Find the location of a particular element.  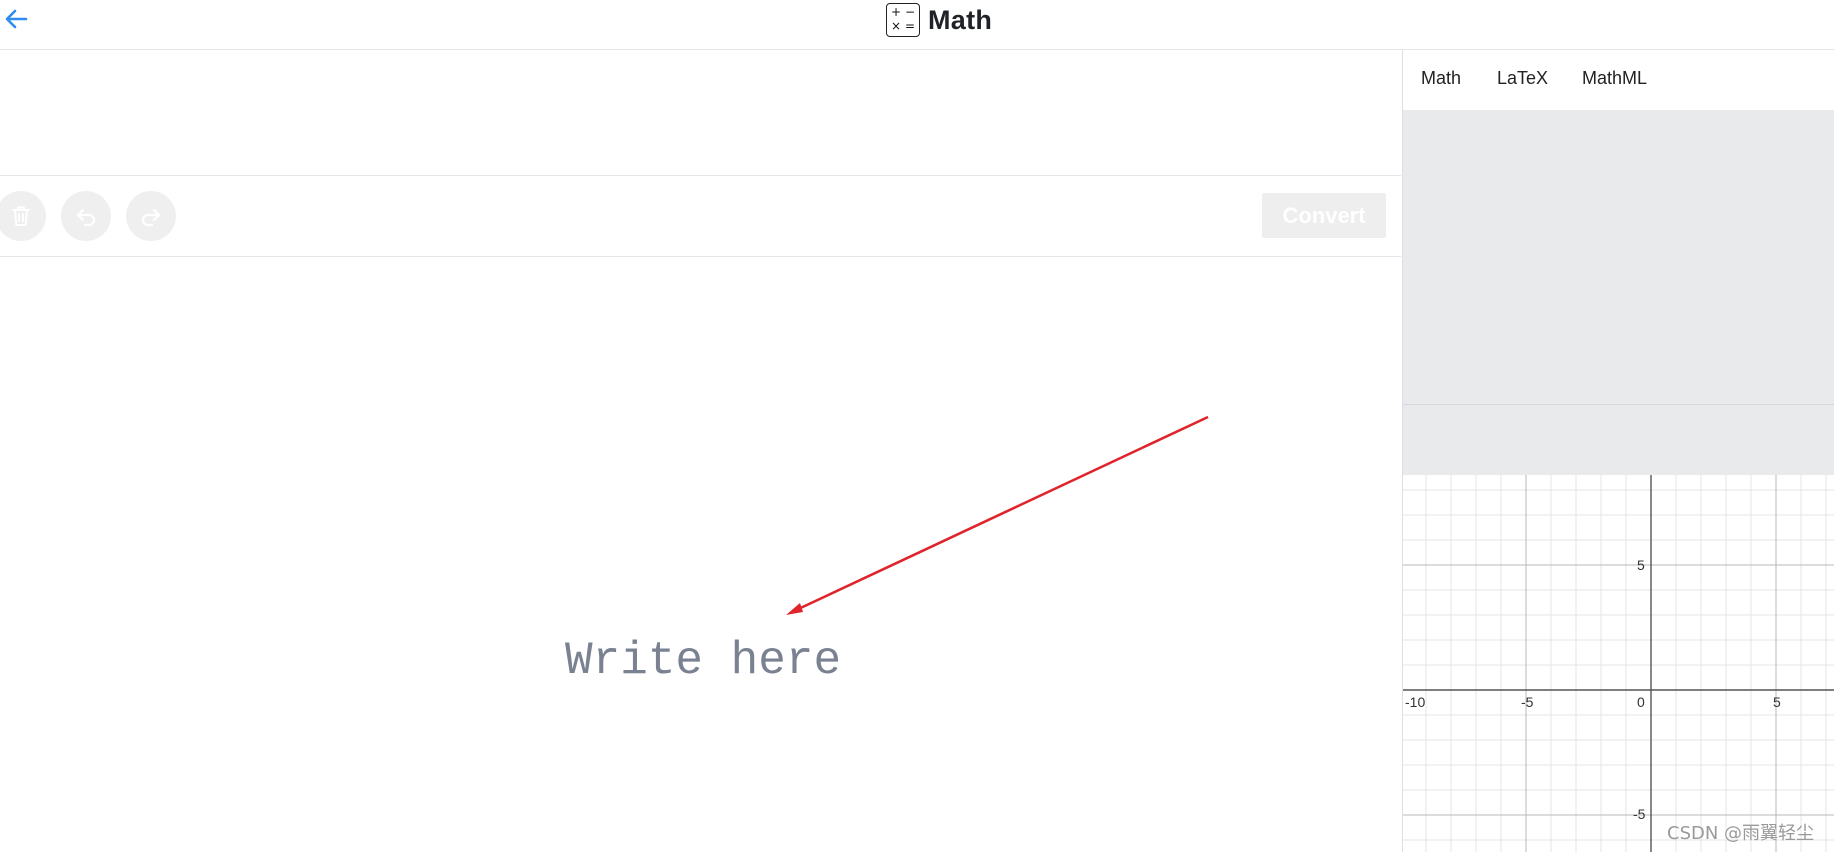

page-title: Math is located at coordinates (960, 19).